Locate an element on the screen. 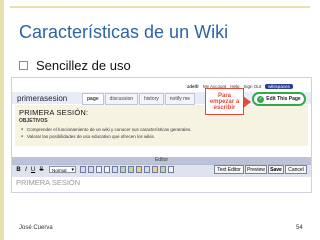 The width and height of the screenshot is (320, 240). bullet-item: Sencillez de uso is located at coordinates (75, 65).